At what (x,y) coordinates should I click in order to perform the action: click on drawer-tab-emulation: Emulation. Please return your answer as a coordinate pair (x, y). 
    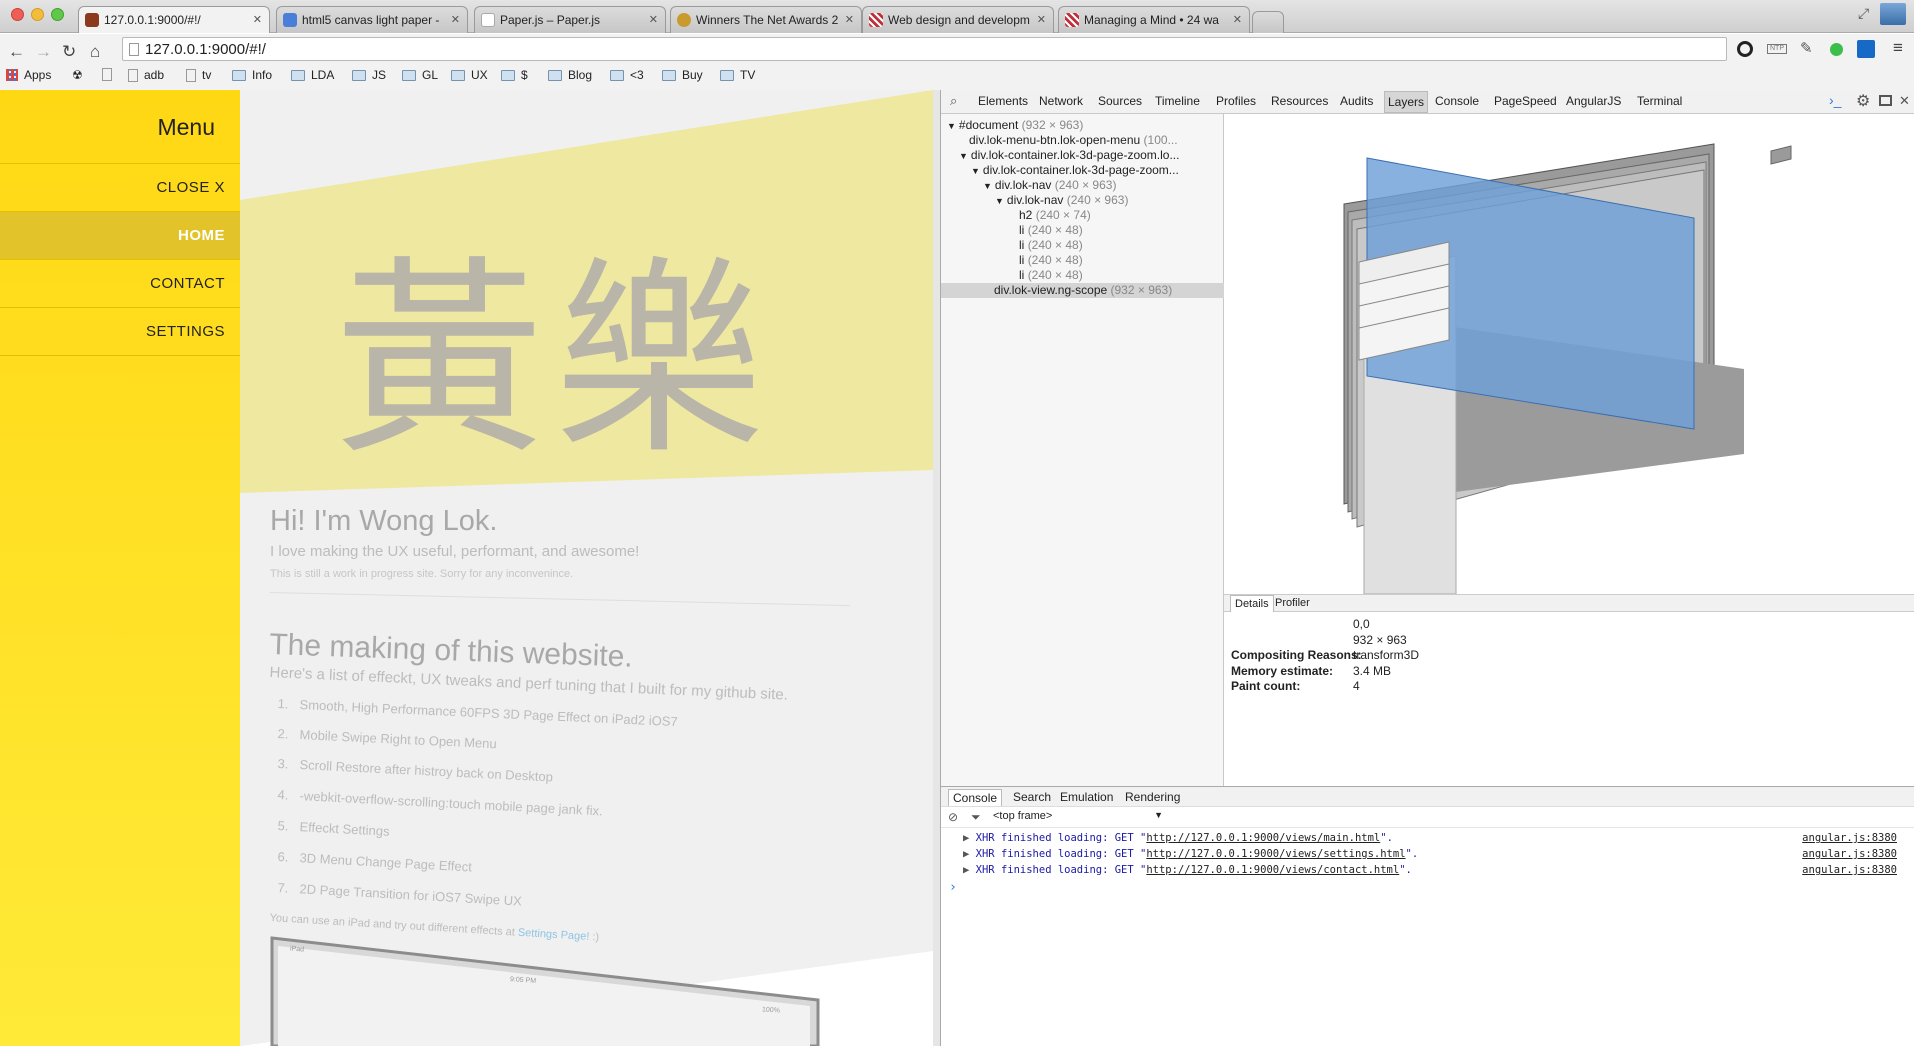
    Looking at the image, I should click on (1086, 797).